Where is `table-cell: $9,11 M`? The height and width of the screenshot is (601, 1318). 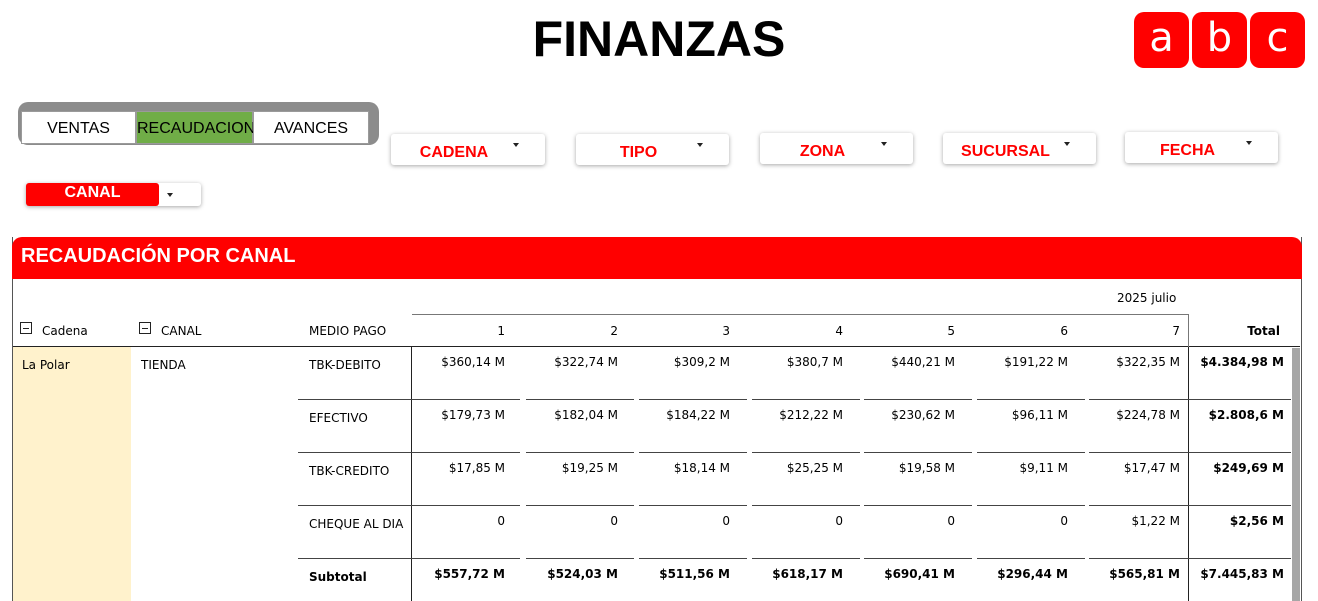
table-cell: $9,11 M is located at coordinates (1043, 468).